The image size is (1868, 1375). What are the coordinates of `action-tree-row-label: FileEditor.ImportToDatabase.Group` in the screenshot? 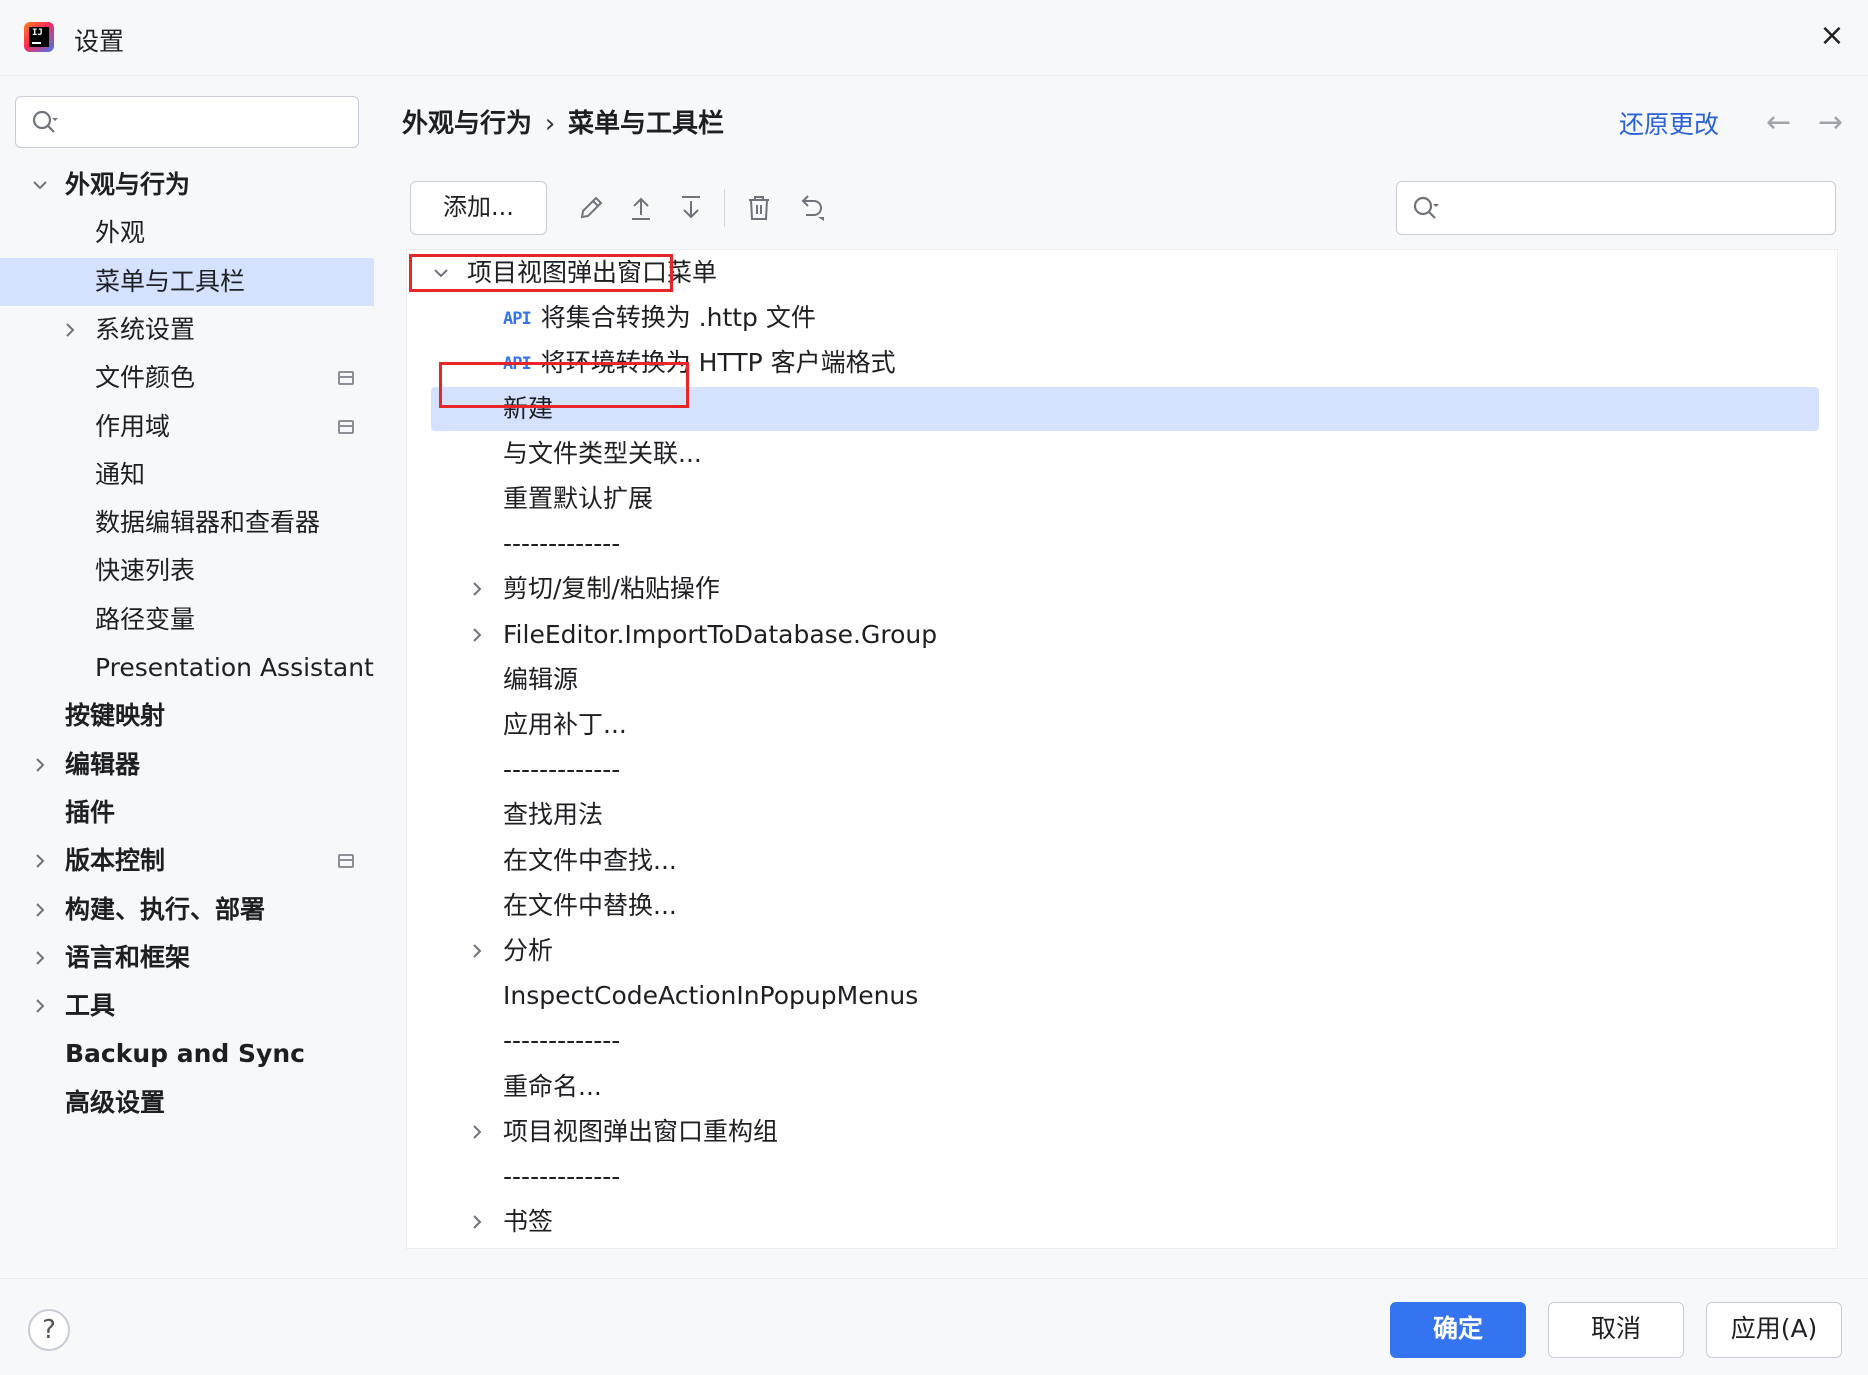 It's located at (720, 634).